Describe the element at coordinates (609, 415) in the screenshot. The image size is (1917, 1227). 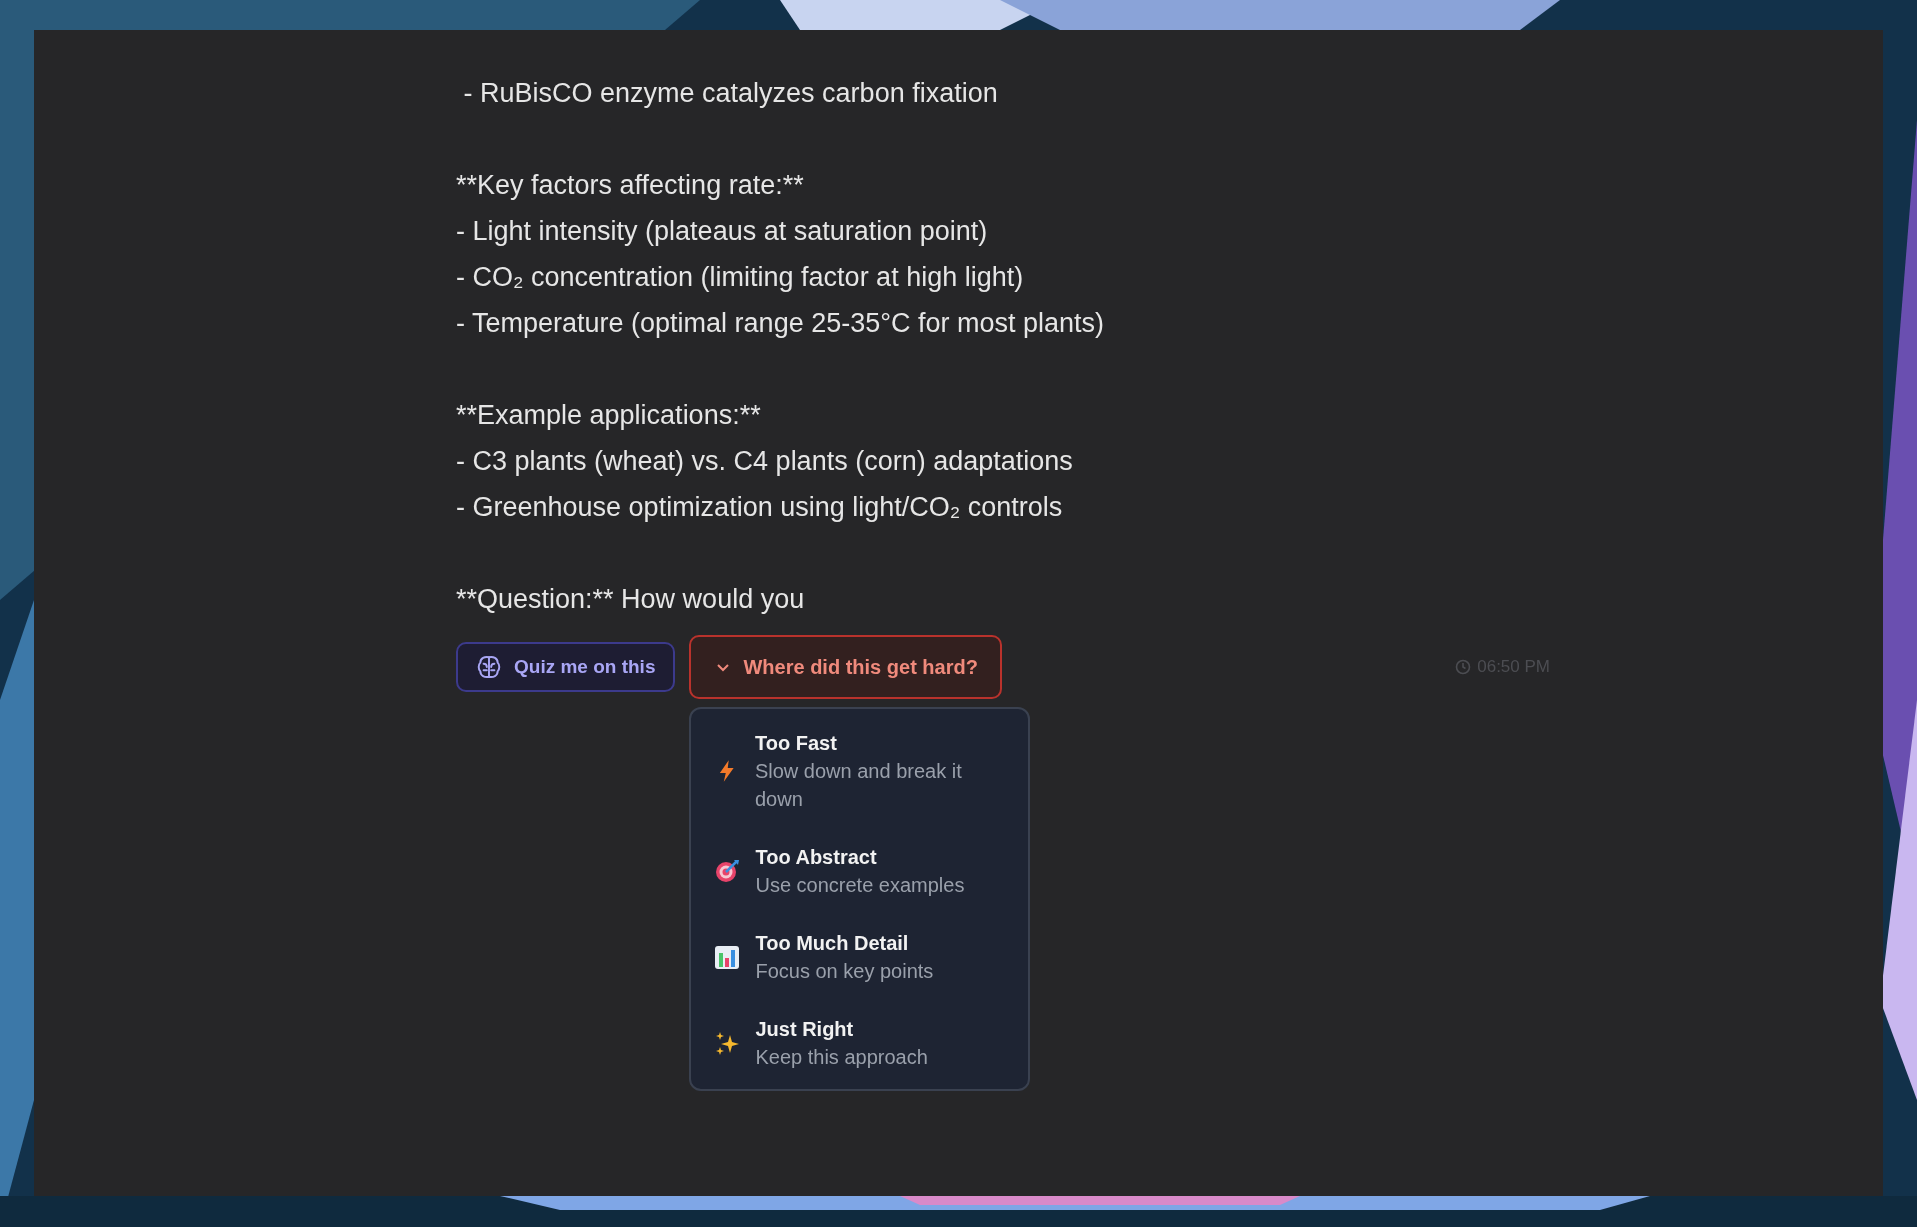
I see `message-text: **Example applications:**` at that location.